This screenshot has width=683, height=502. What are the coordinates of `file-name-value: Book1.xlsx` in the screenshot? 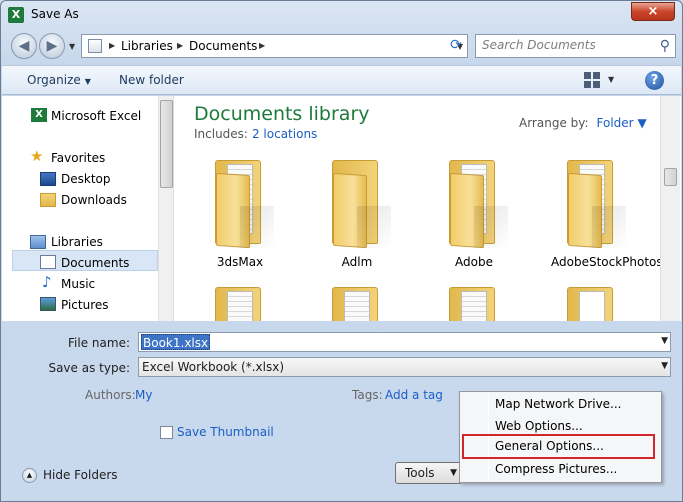 It's located at (176, 342).